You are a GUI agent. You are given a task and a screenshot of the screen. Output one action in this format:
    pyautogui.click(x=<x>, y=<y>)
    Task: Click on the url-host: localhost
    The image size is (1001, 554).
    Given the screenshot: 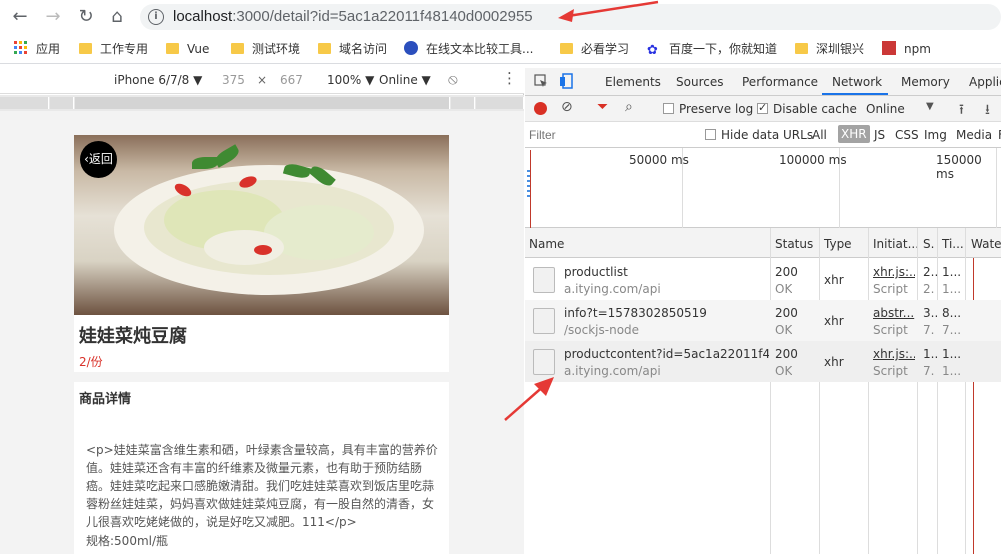 What is the action you would take?
    pyautogui.click(x=203, y=16)
    